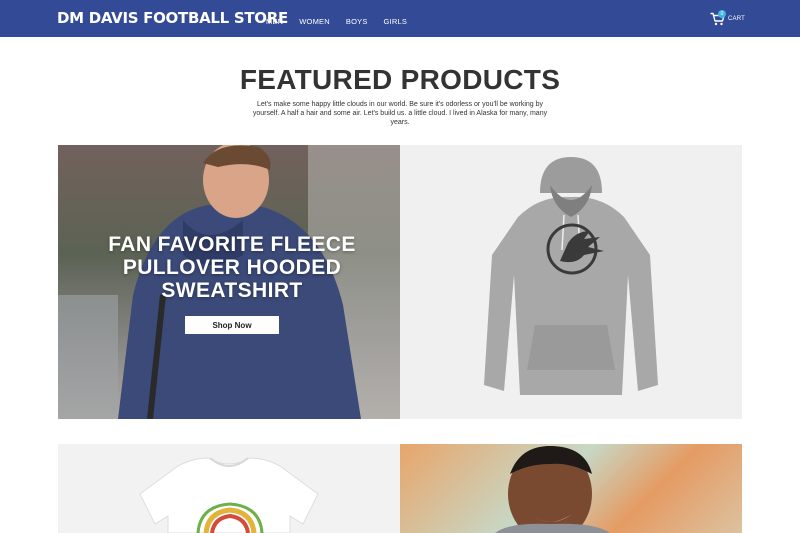 The image size is (800, 533). Describe the element at coordinates (737, 19) in the screenshot. I see `cart-label: CART` at that location.